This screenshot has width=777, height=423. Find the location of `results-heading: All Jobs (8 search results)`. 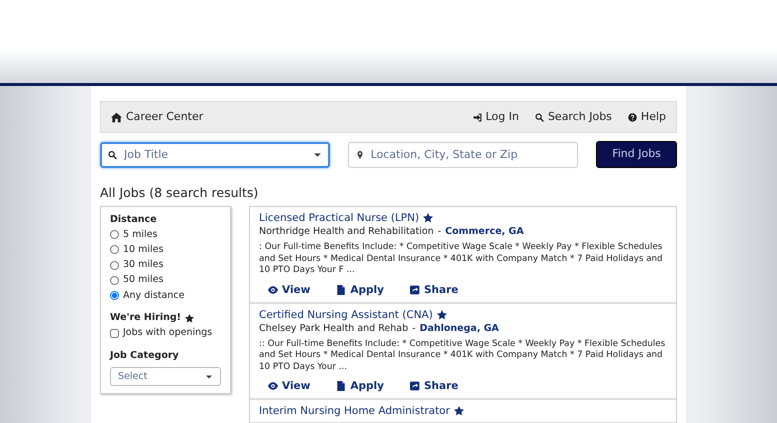

results-heading: All Jobs (8 search results) is located at coordinates (180, 193).